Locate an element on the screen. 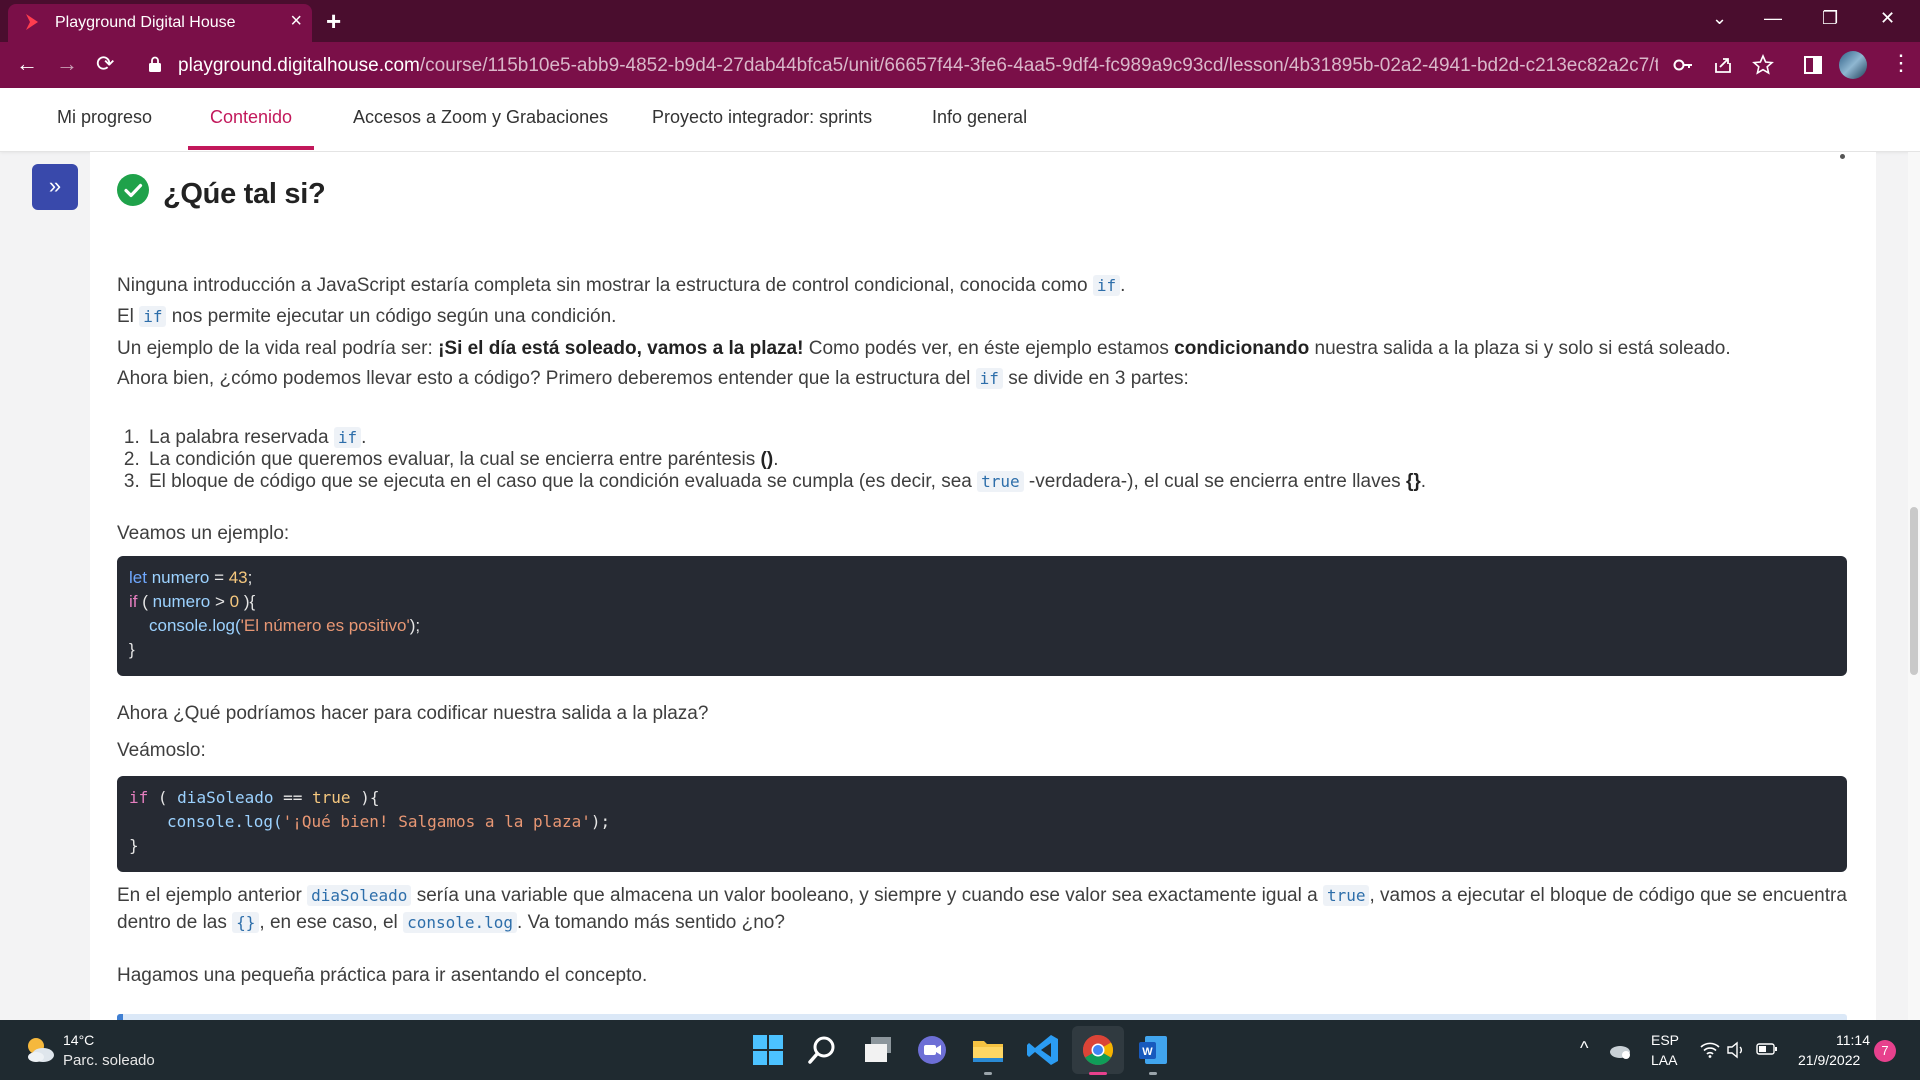  code-line: if ( numero > 0 ){ is located at coordinates (982, 602).